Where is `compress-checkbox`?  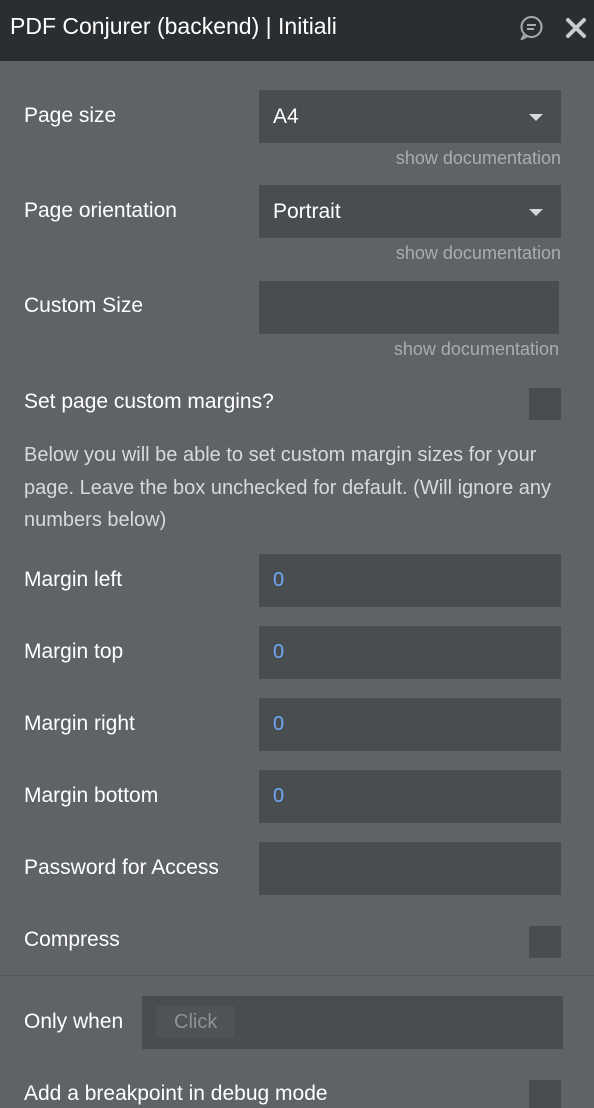 compress-checkbox is located at coordinates (545, 942).